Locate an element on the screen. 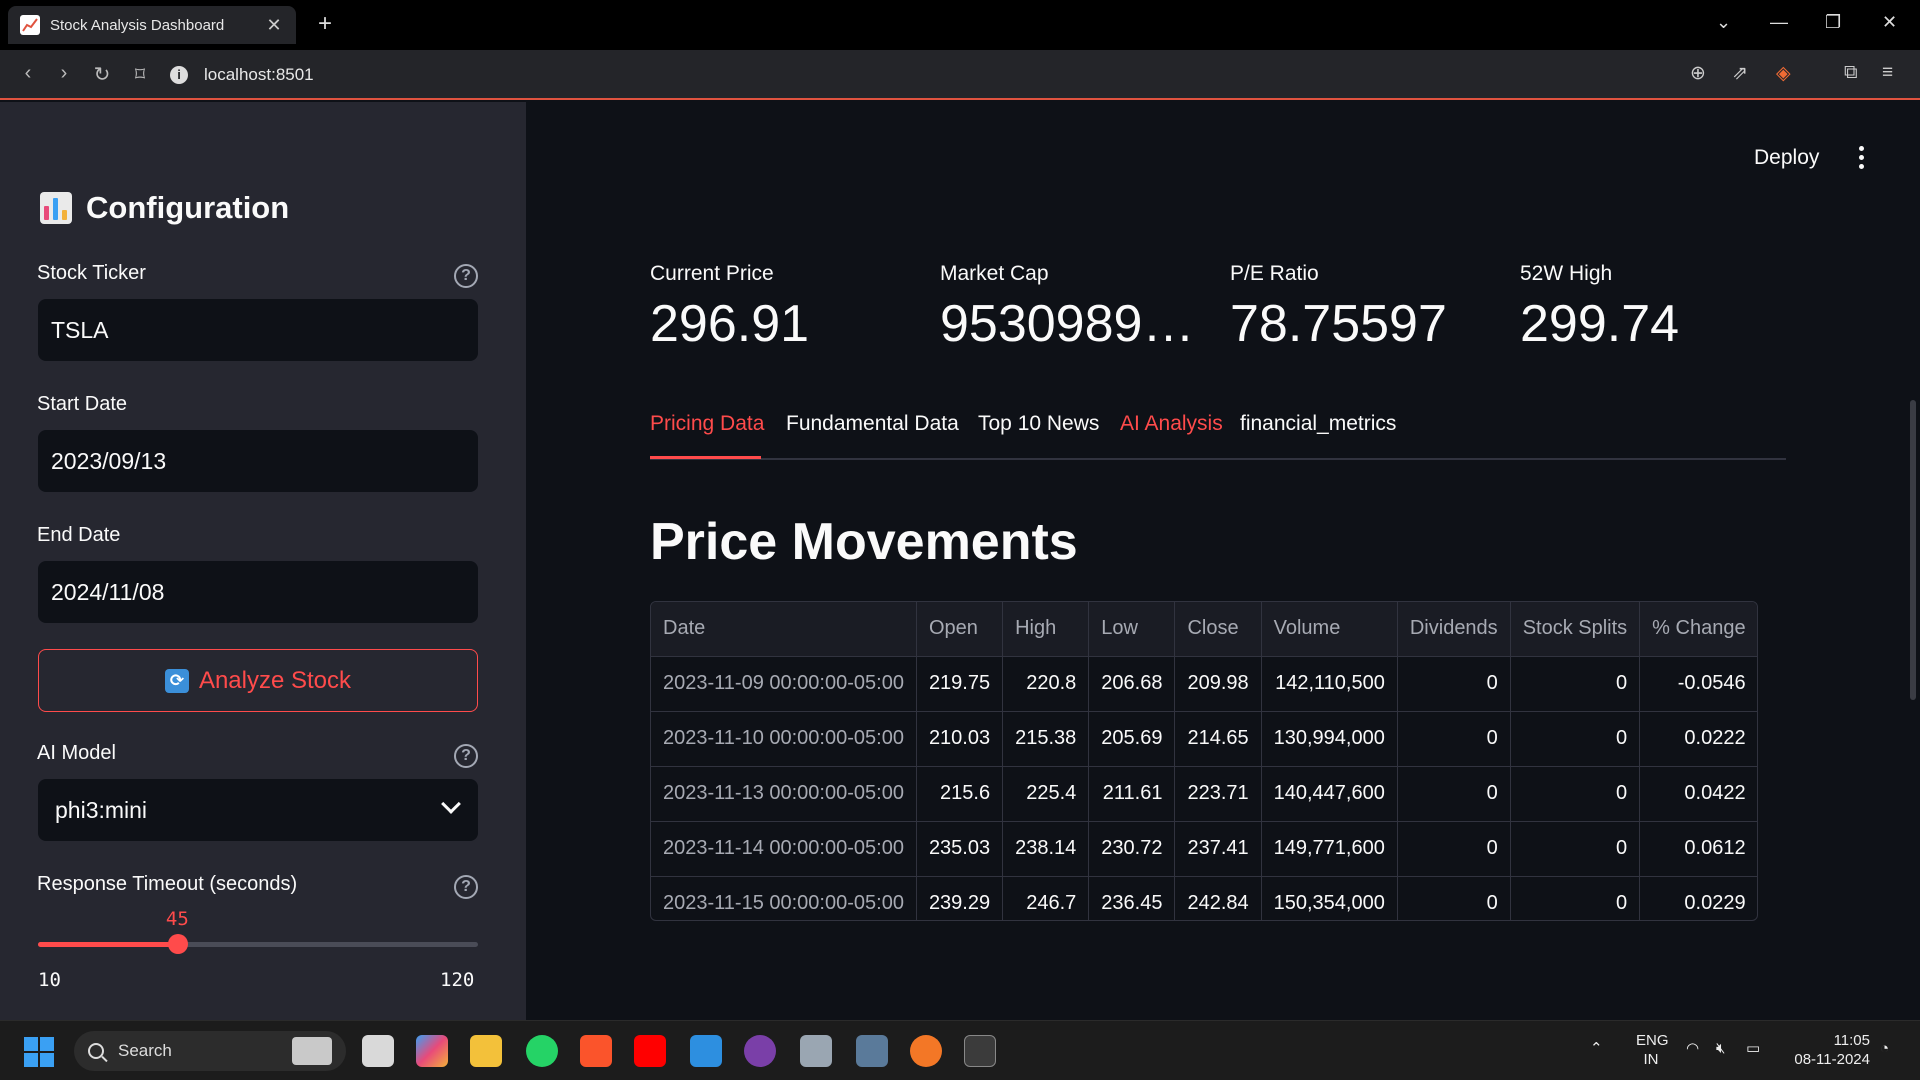 This screenshot has height=1080, width=1920. tab-financial-metrics: financial_metrics is located at coordinates (1318, 424).